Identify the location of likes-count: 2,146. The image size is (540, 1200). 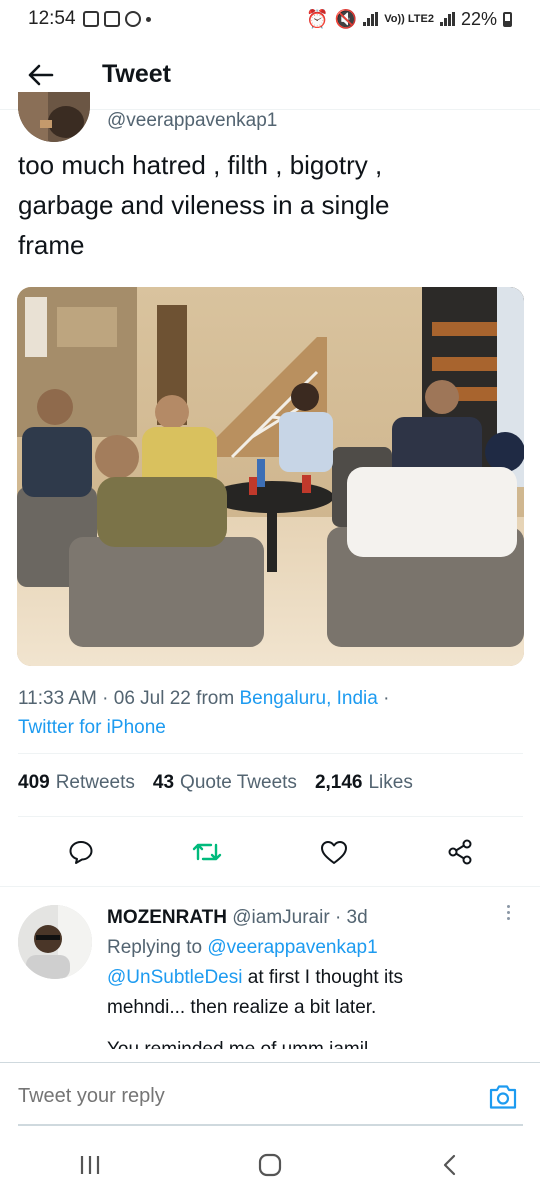
(338, 782).